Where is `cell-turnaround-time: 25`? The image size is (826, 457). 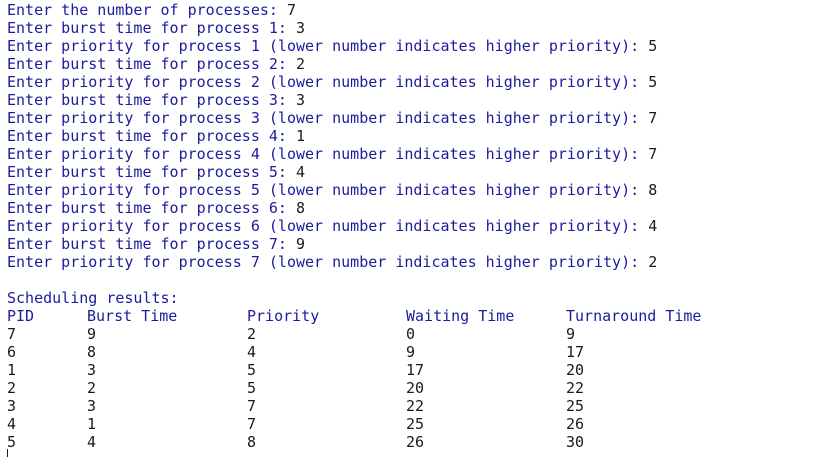 cell-turnaround-time: 25 is located at coordinates (575, 406).